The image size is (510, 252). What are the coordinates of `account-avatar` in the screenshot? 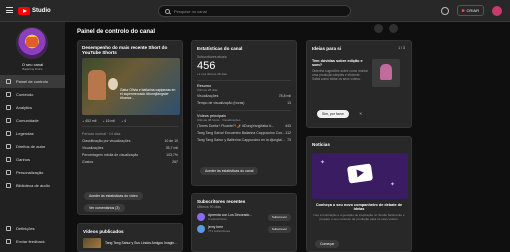 It's located at (497, 10).